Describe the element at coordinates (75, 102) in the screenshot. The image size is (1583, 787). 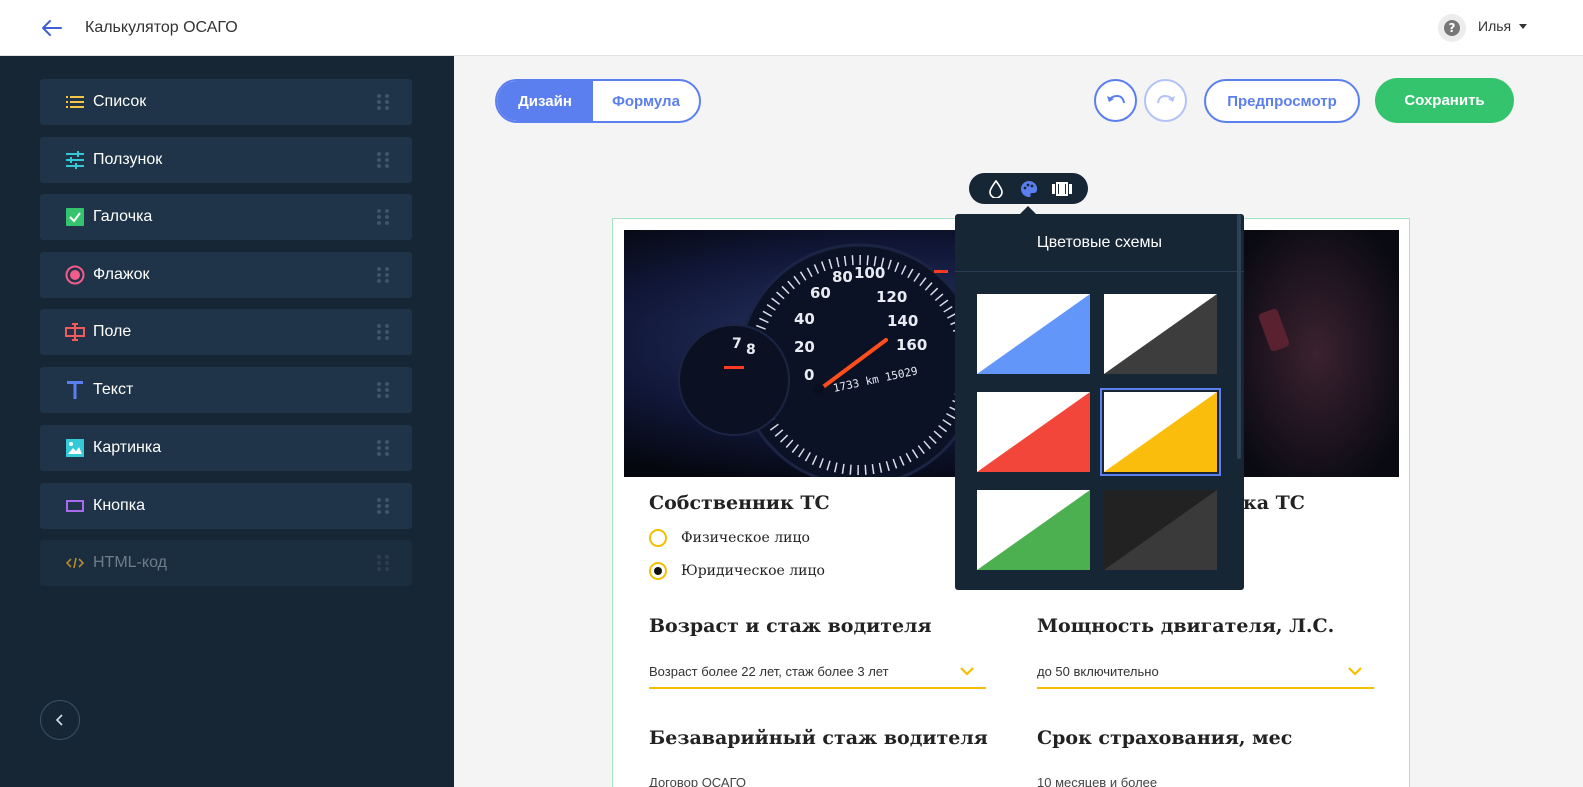
I see `list-icon` at that location.